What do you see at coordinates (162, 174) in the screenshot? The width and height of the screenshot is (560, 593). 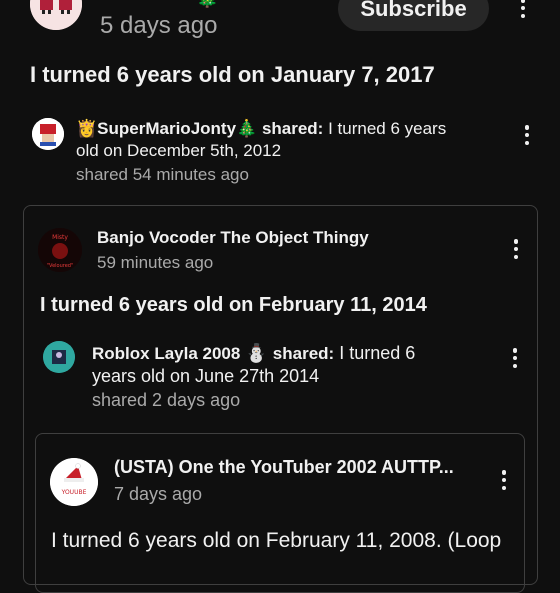 I see `share-timestamp: shared 54 minutes ago` at bounding box center [162, 174].